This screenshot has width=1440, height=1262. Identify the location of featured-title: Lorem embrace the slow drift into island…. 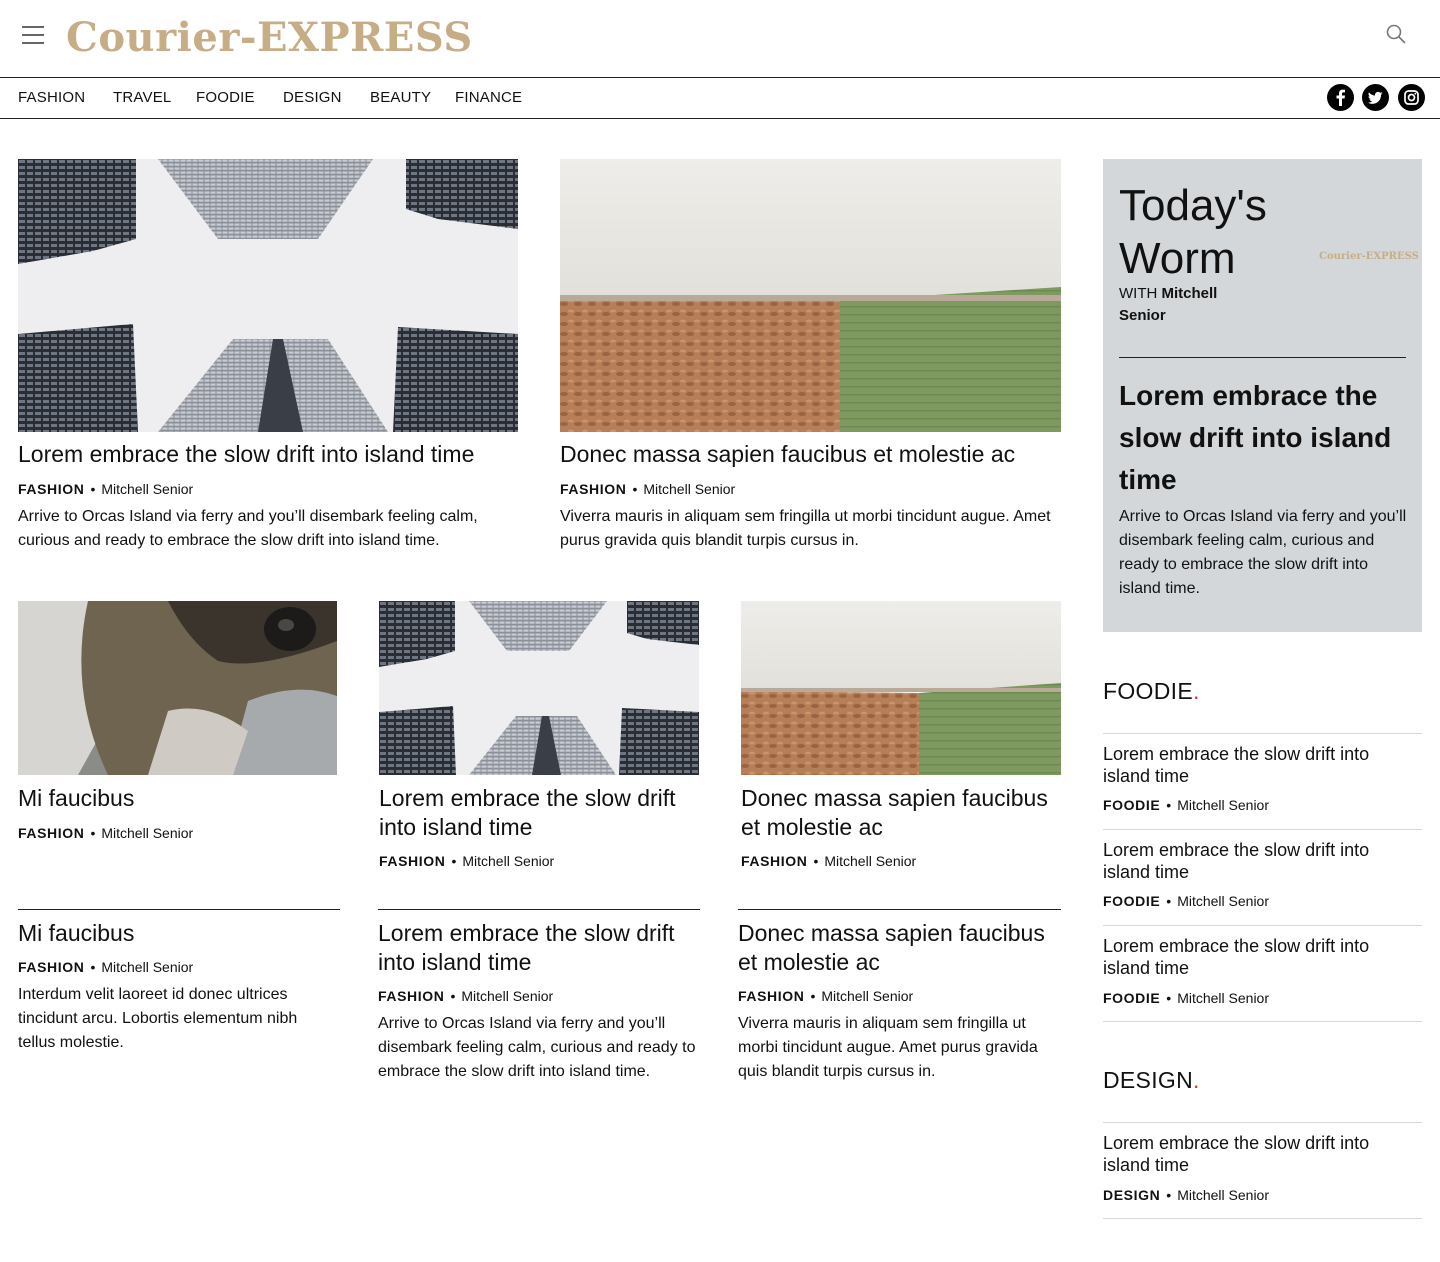
(268, 454).